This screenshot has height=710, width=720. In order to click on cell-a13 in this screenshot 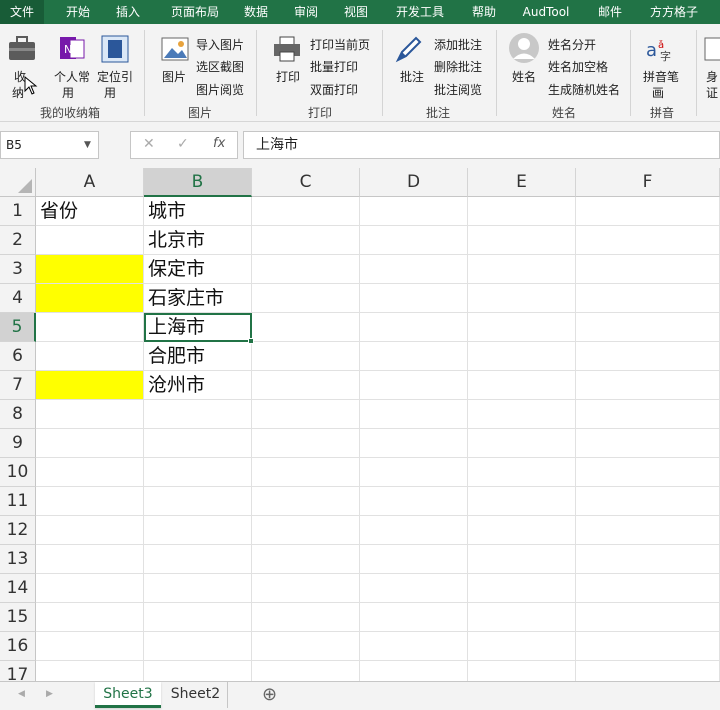, I will do `click(90, 559)`.